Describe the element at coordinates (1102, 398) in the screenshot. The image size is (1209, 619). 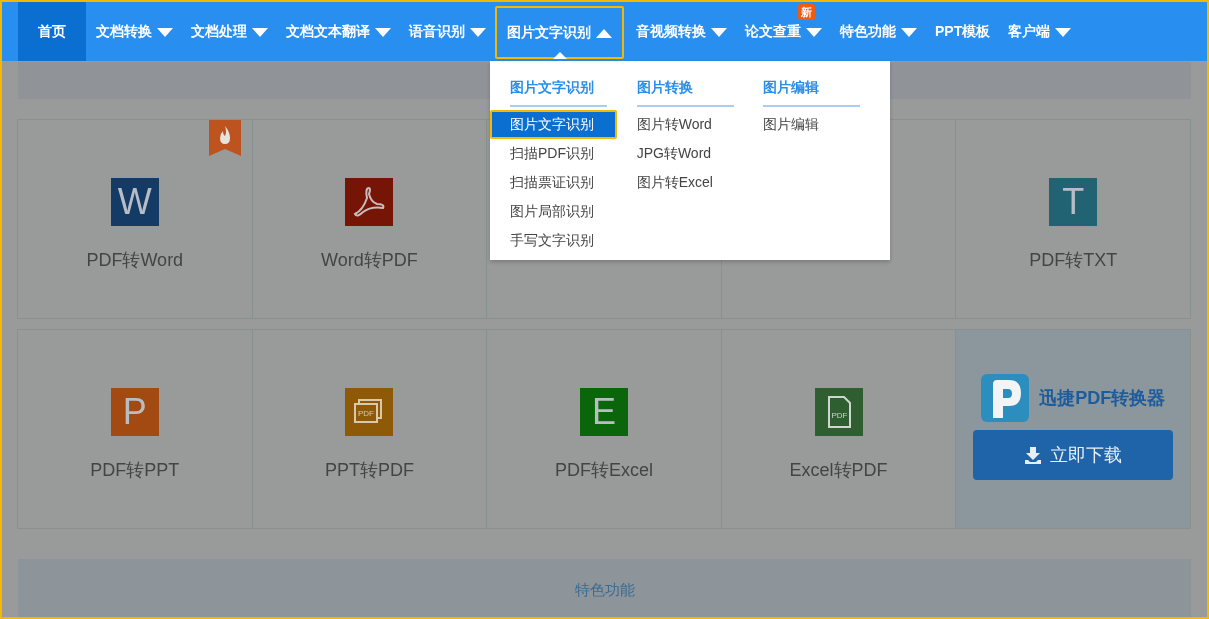
I see `product-title: 迅捷PDF转换器` at that location.